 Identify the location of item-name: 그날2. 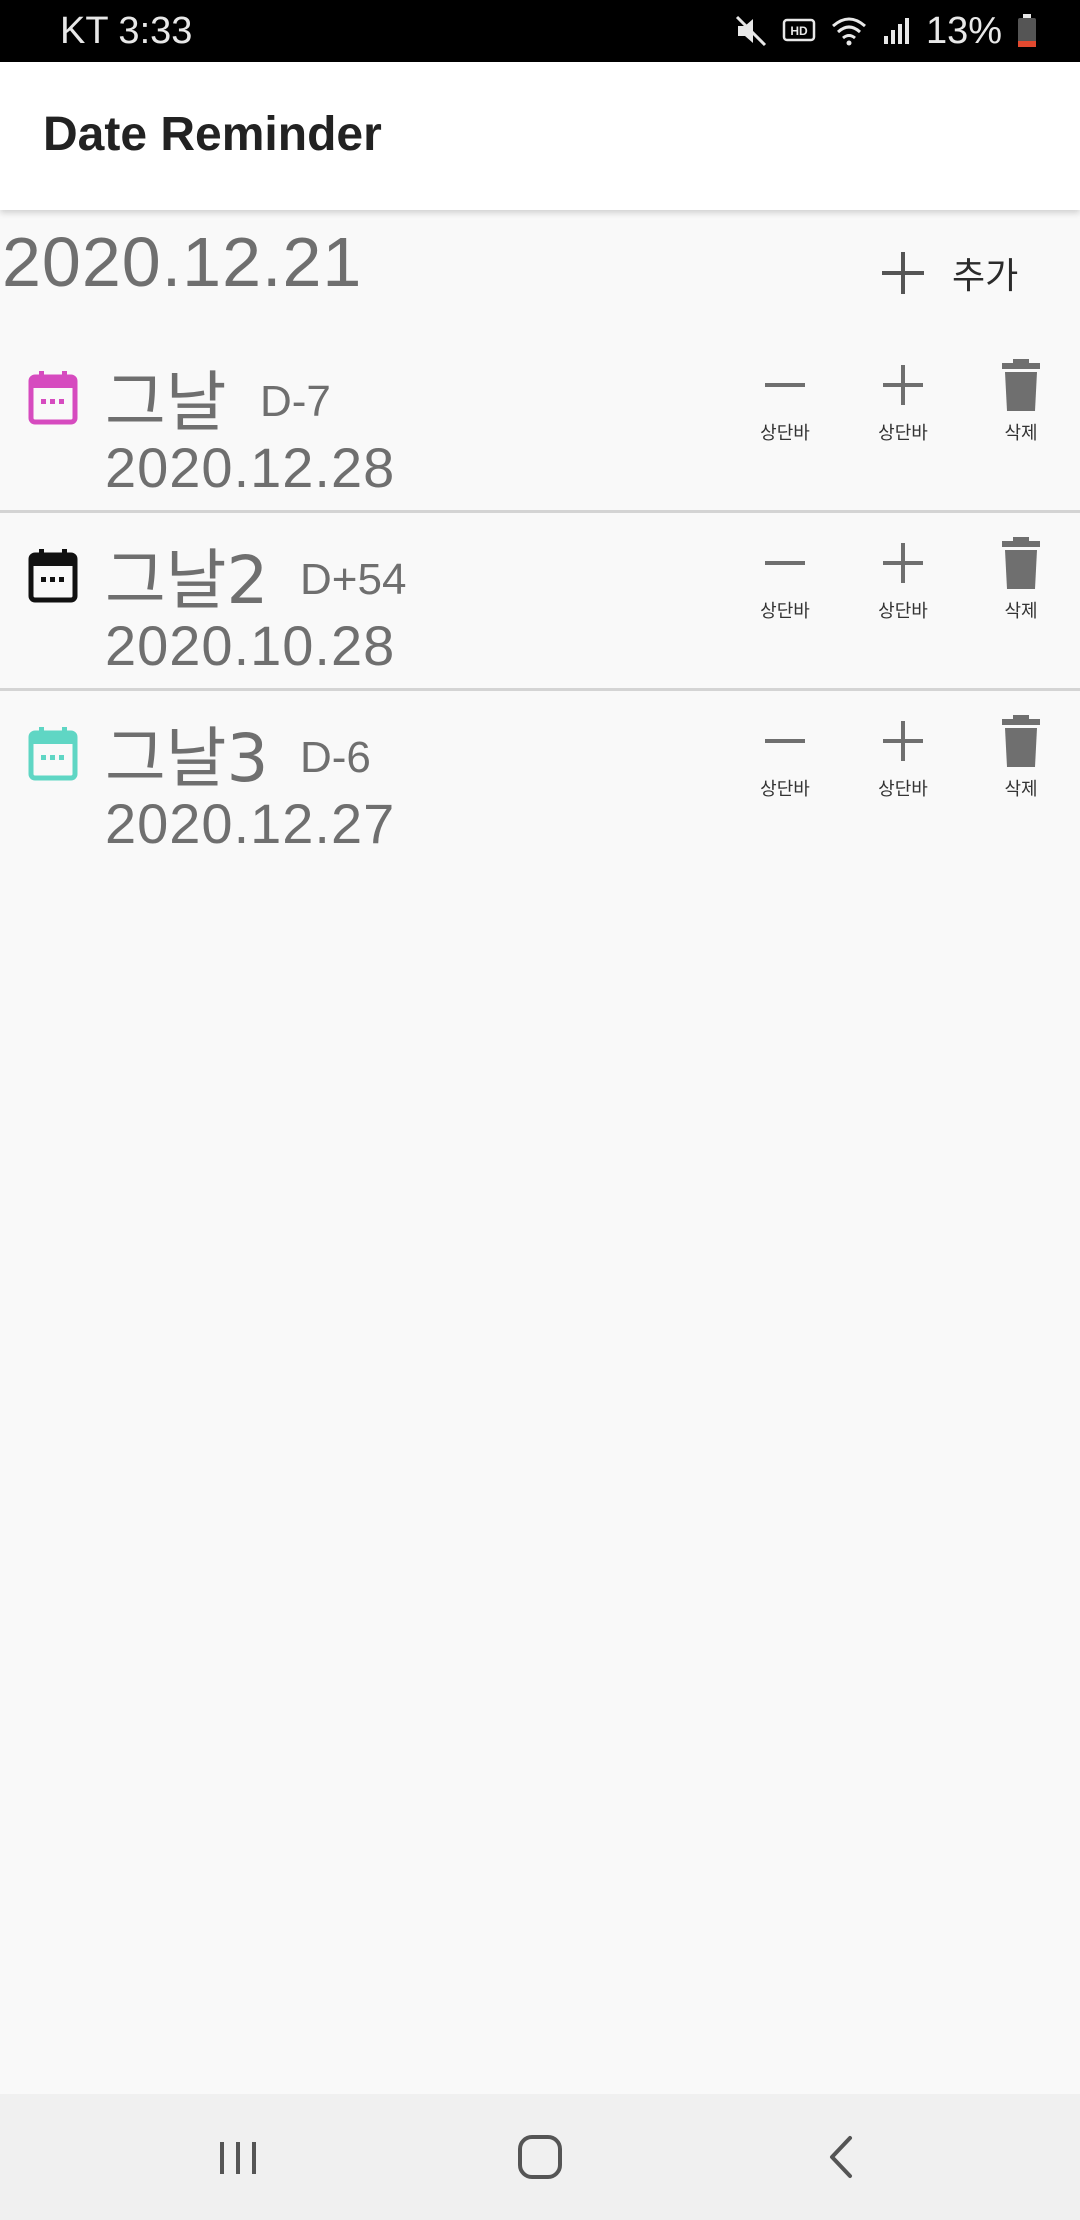
(187, 580).